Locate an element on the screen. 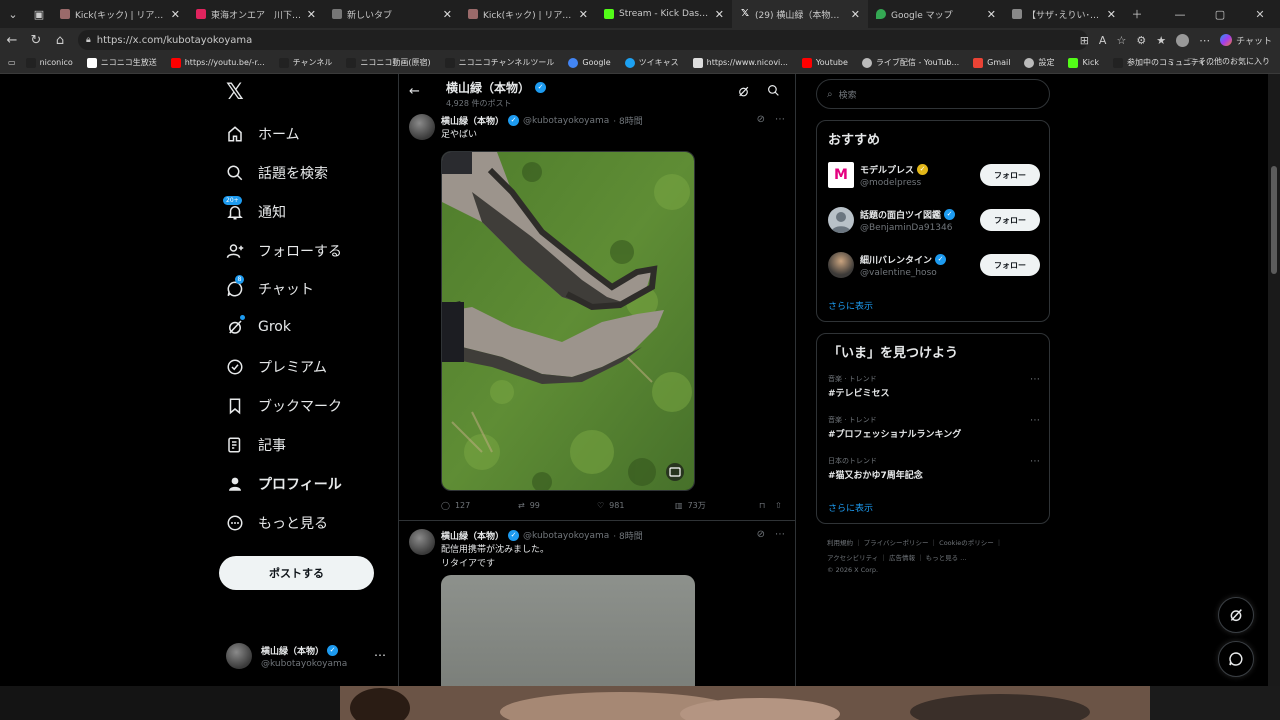 This screenshot has height=720, width=1280. other-bookmarks: 🗀︎ その他のお気に入り is located at coordinates (1228, 63).